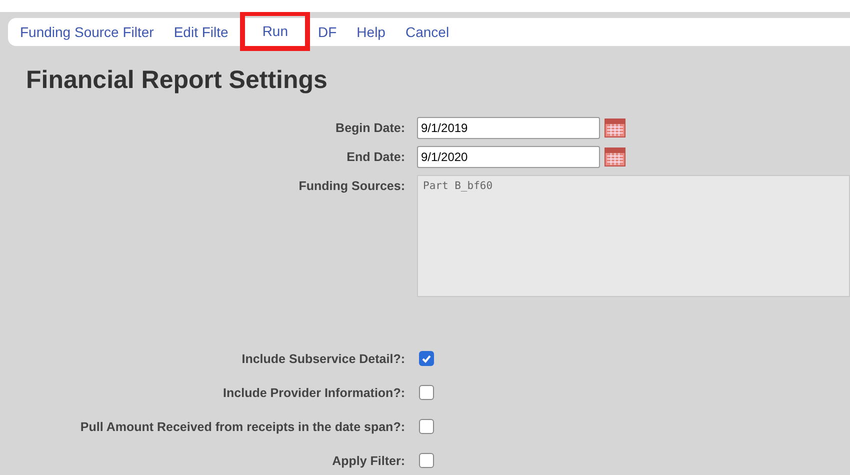 The height and width of the screenshot is (475, 850). Describe the element at coordinates (368, 461) in the screenshot. I see `option-label: Apply Filter:` at that location.